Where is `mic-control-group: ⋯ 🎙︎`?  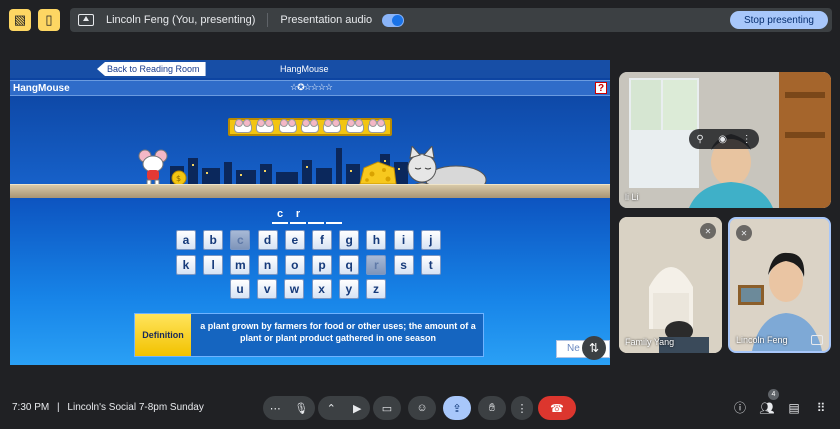
mic-control-group: ⋯ 🎙︎ is located at coordinates (289, 408).